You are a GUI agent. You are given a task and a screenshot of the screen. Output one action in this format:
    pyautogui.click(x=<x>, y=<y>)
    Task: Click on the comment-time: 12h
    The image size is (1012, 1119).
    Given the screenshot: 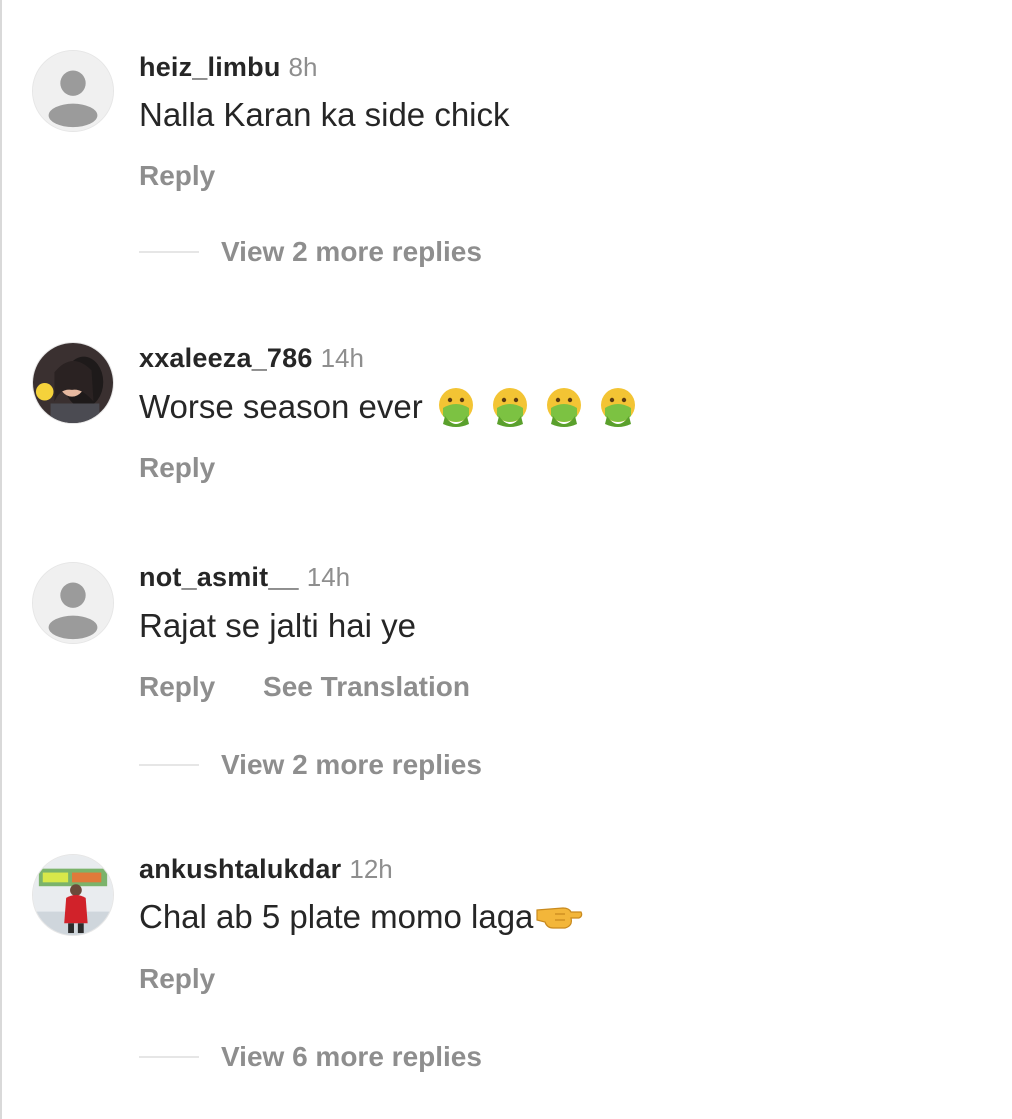 What is the action you would take?
    pyautogui.click(x=371, y=869)
    